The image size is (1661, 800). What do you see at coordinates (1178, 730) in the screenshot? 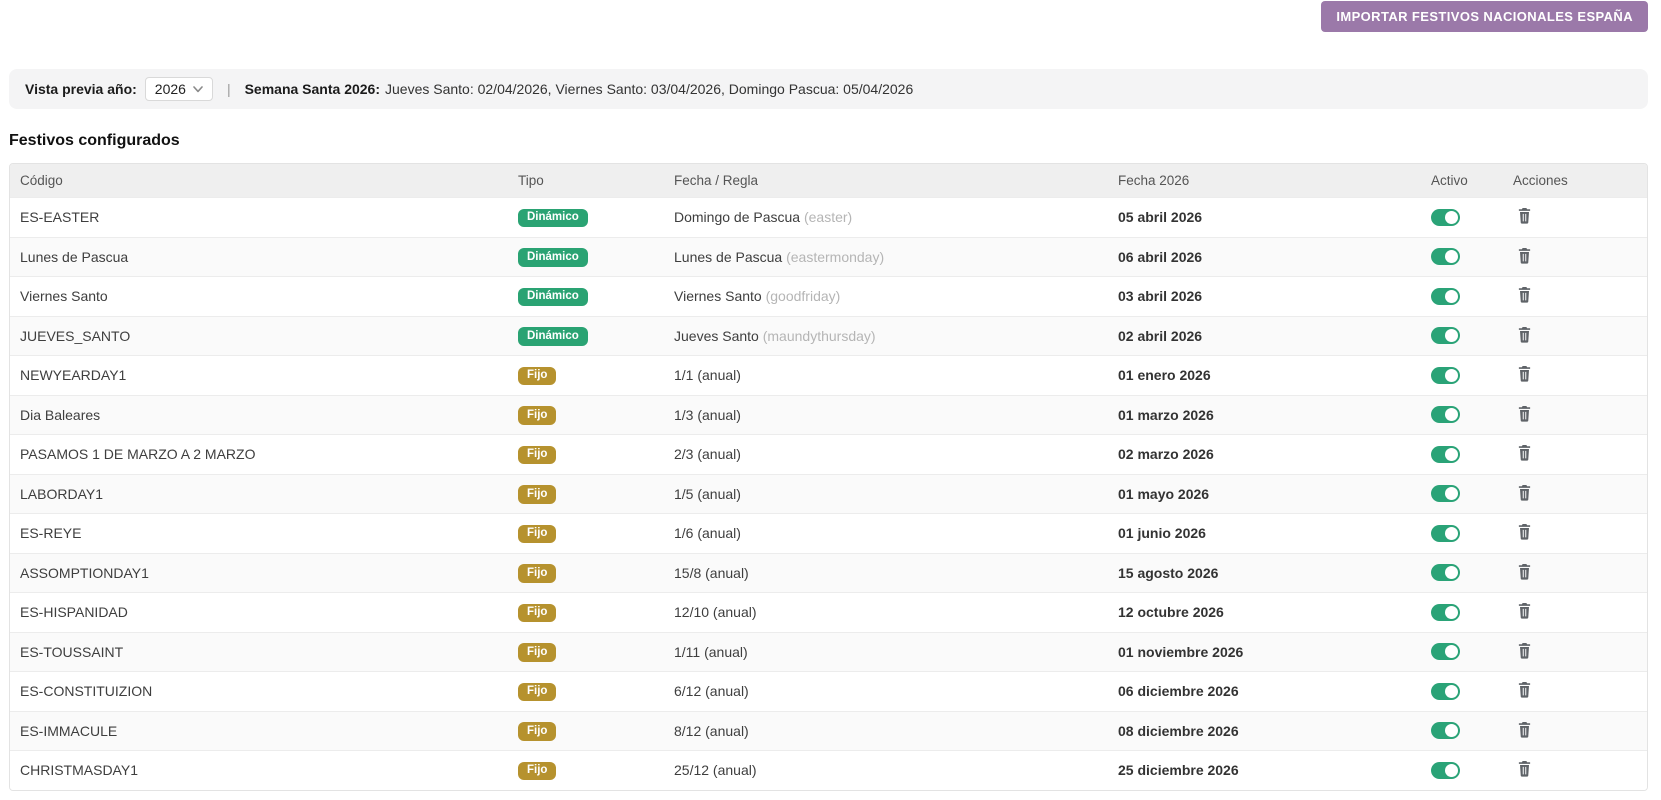
I see `date-2026: 08 diciembre 2026` at bounding box center [1178, 730].